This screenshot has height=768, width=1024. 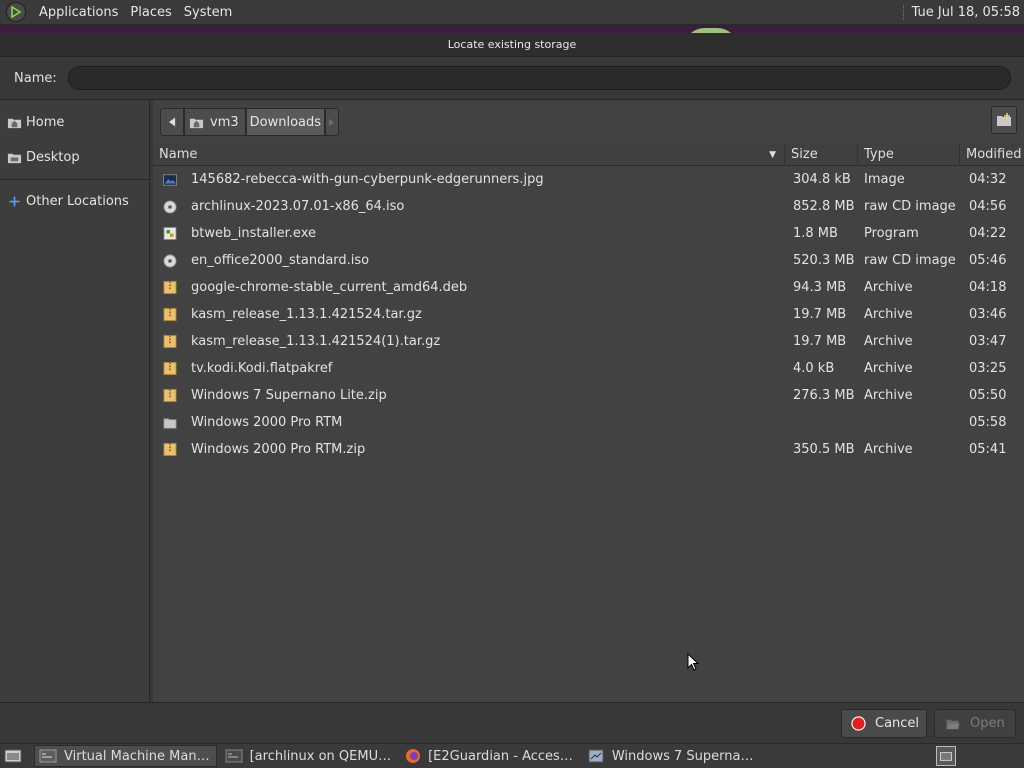 I want to click on show-desktop-button, so click(x=13, y=756).